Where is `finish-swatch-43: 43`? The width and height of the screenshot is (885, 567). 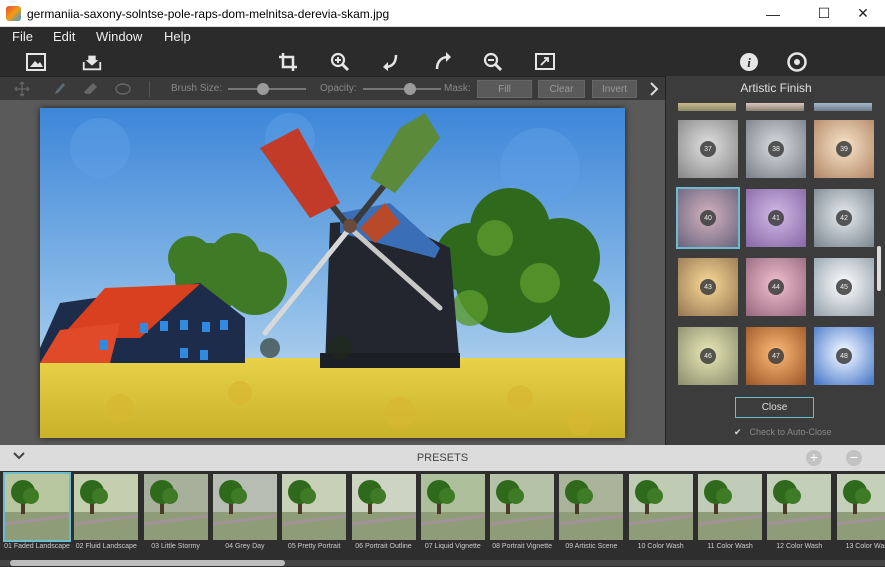
finish-swatch-43: 43 is located at coordinates (708, 287).